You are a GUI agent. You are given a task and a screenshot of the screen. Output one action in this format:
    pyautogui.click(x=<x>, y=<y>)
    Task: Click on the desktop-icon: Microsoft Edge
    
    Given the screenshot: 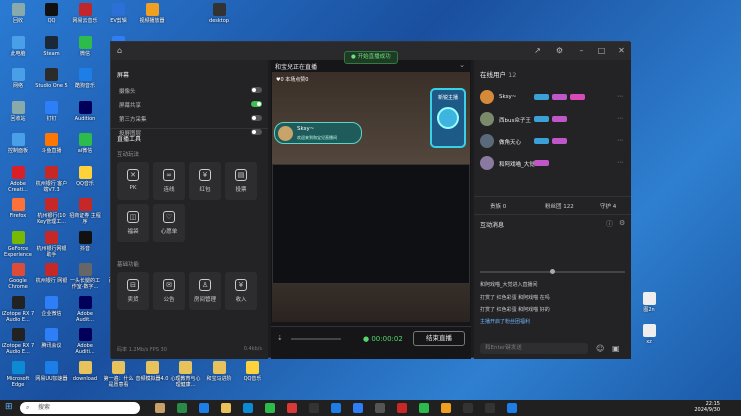 What is the action you would take?
    pyautogui.click(x=18, y=374)
    